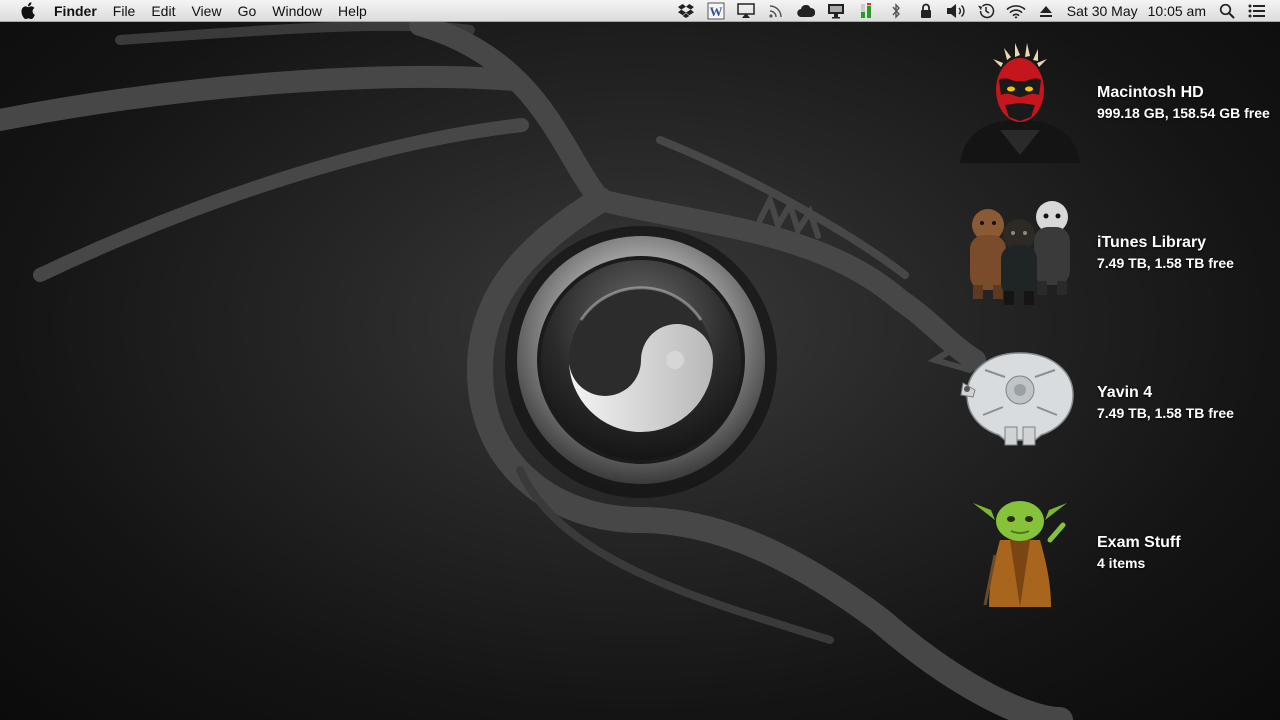  What do you see at coordinates (1227, 11) in the screenshot?
I see `spotlight-search-icon` at bounding box center [1227, 11].